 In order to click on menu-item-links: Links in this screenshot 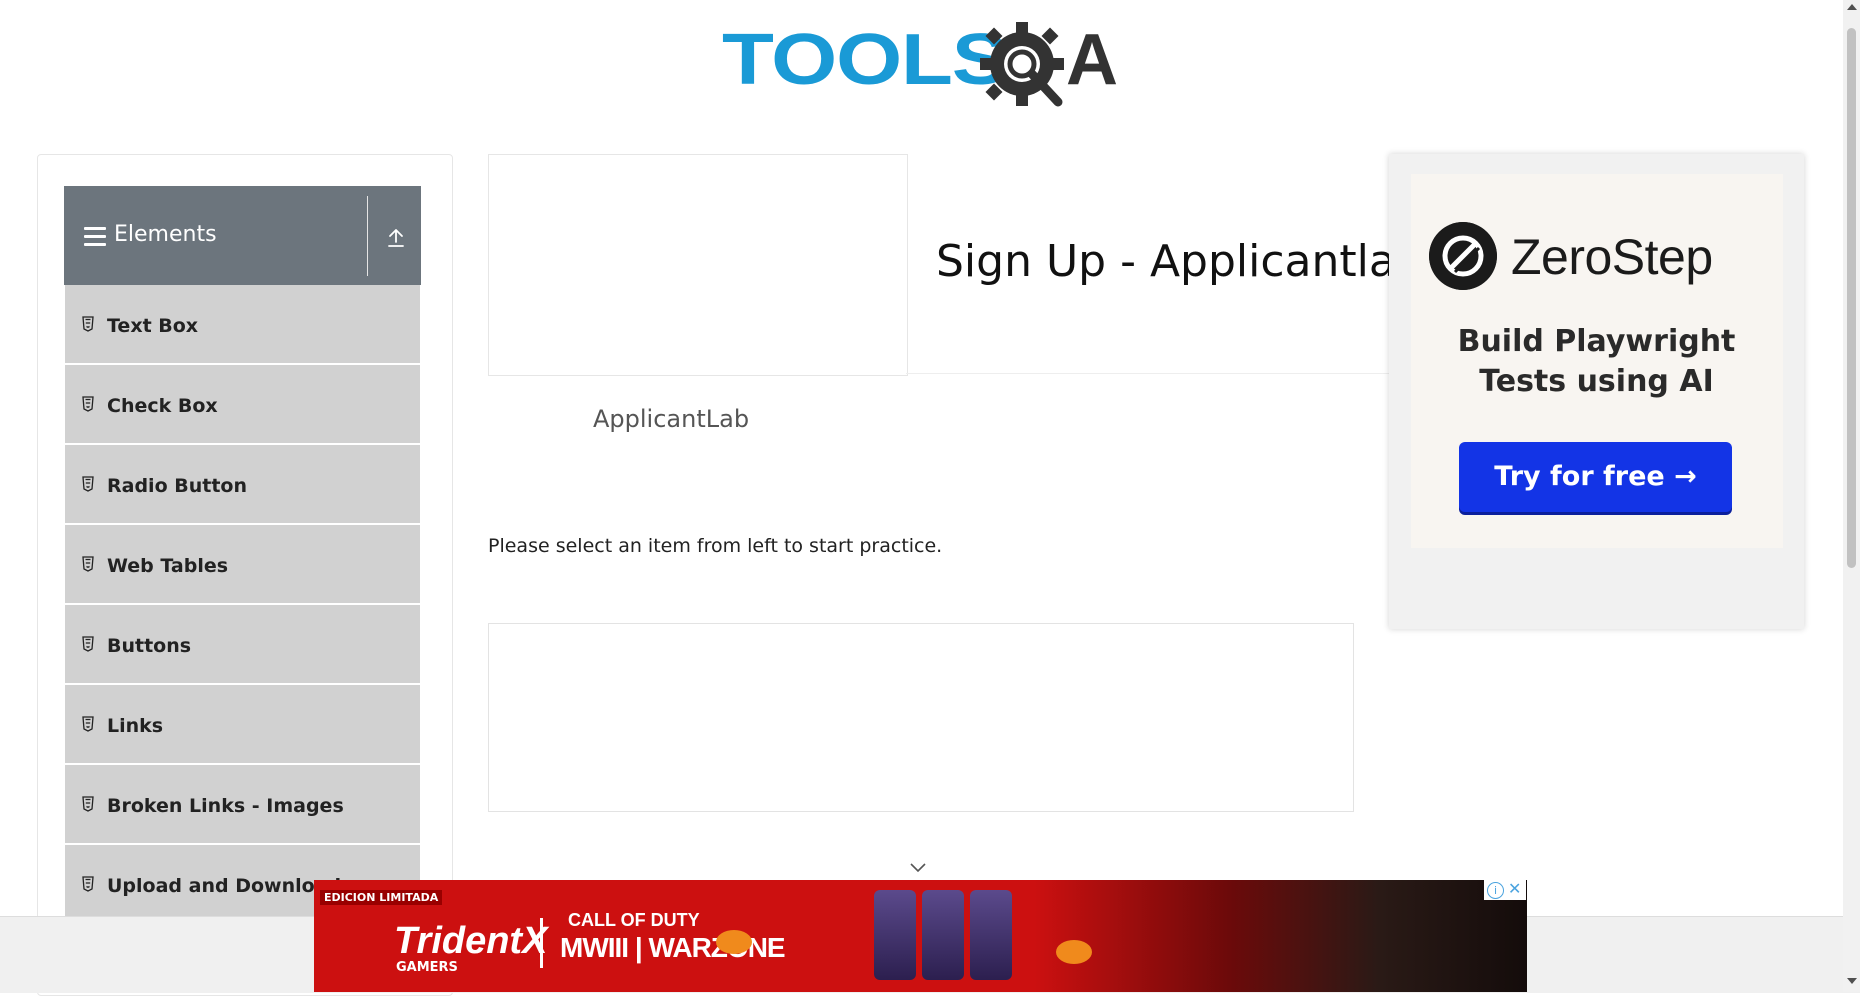, I will do `click(242, 724)`.